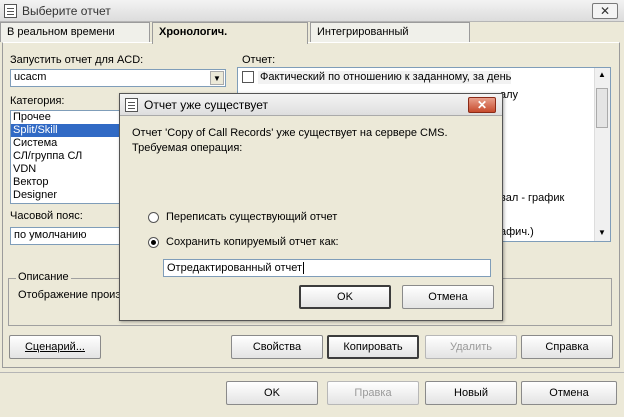 This screenshot has width=624, height=417. I want to click on scroll-down-icon: ▼, so click(602, 232).